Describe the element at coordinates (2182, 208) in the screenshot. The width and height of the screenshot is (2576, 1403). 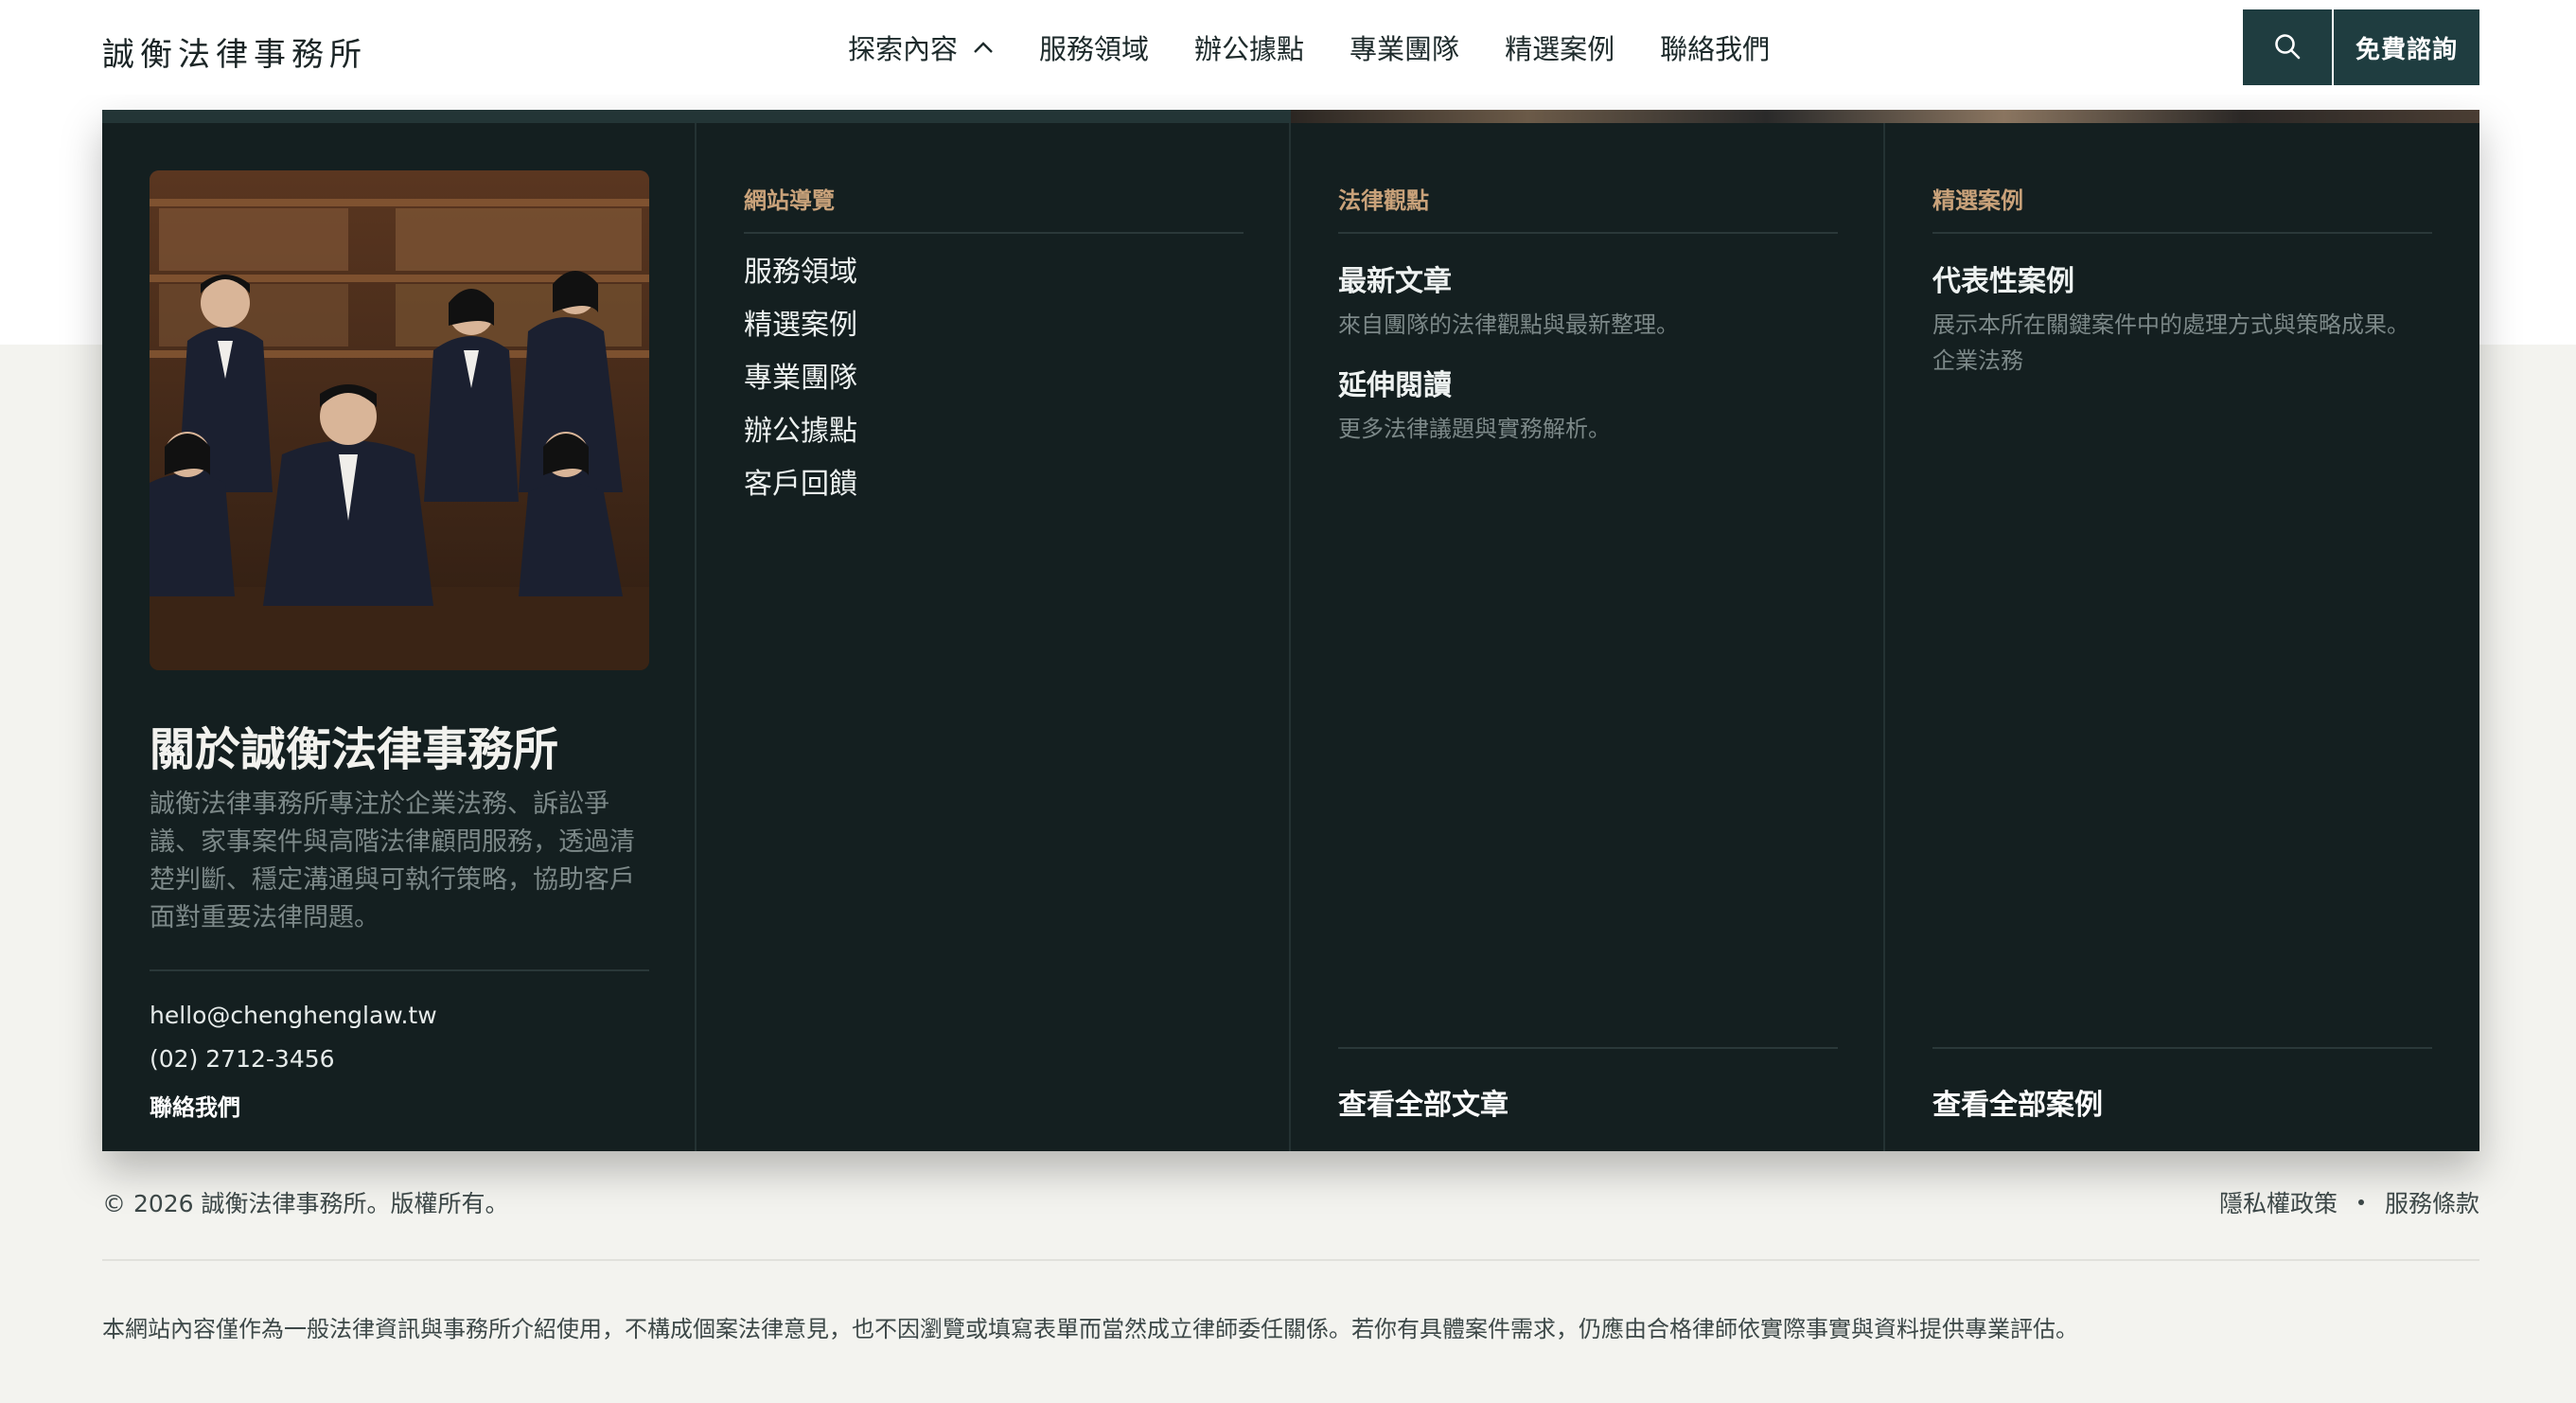
I see `cases-heading: 精選案例` at that location.